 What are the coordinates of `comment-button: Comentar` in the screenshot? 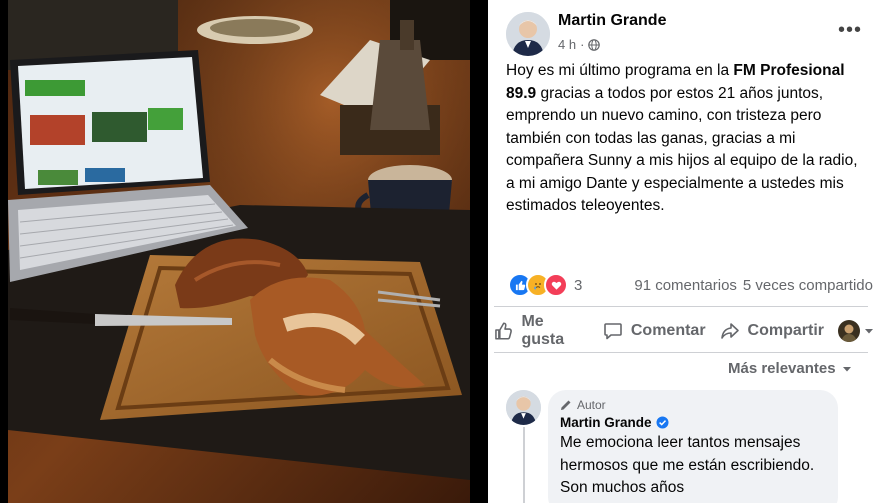 It's located at (654, 331).